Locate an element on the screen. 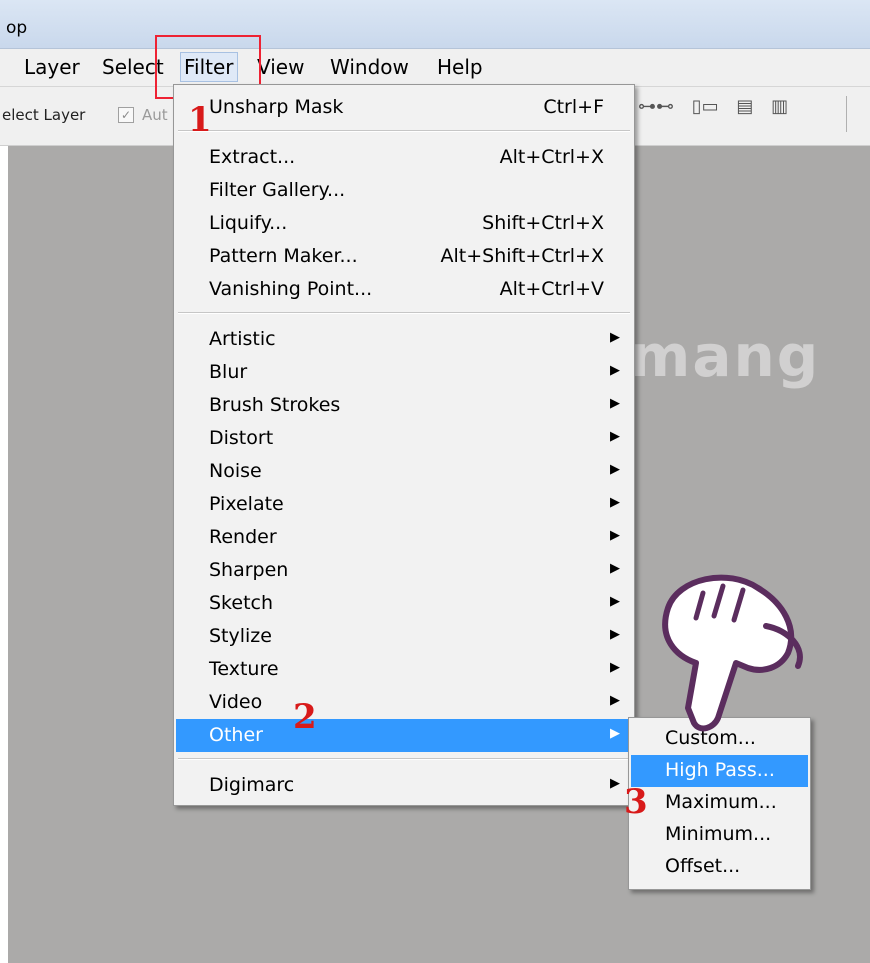 The height and width of the screenshot is (963, 870). menu-item-sharpen: Sharpen ▶ is located at coordinates (404, 570).